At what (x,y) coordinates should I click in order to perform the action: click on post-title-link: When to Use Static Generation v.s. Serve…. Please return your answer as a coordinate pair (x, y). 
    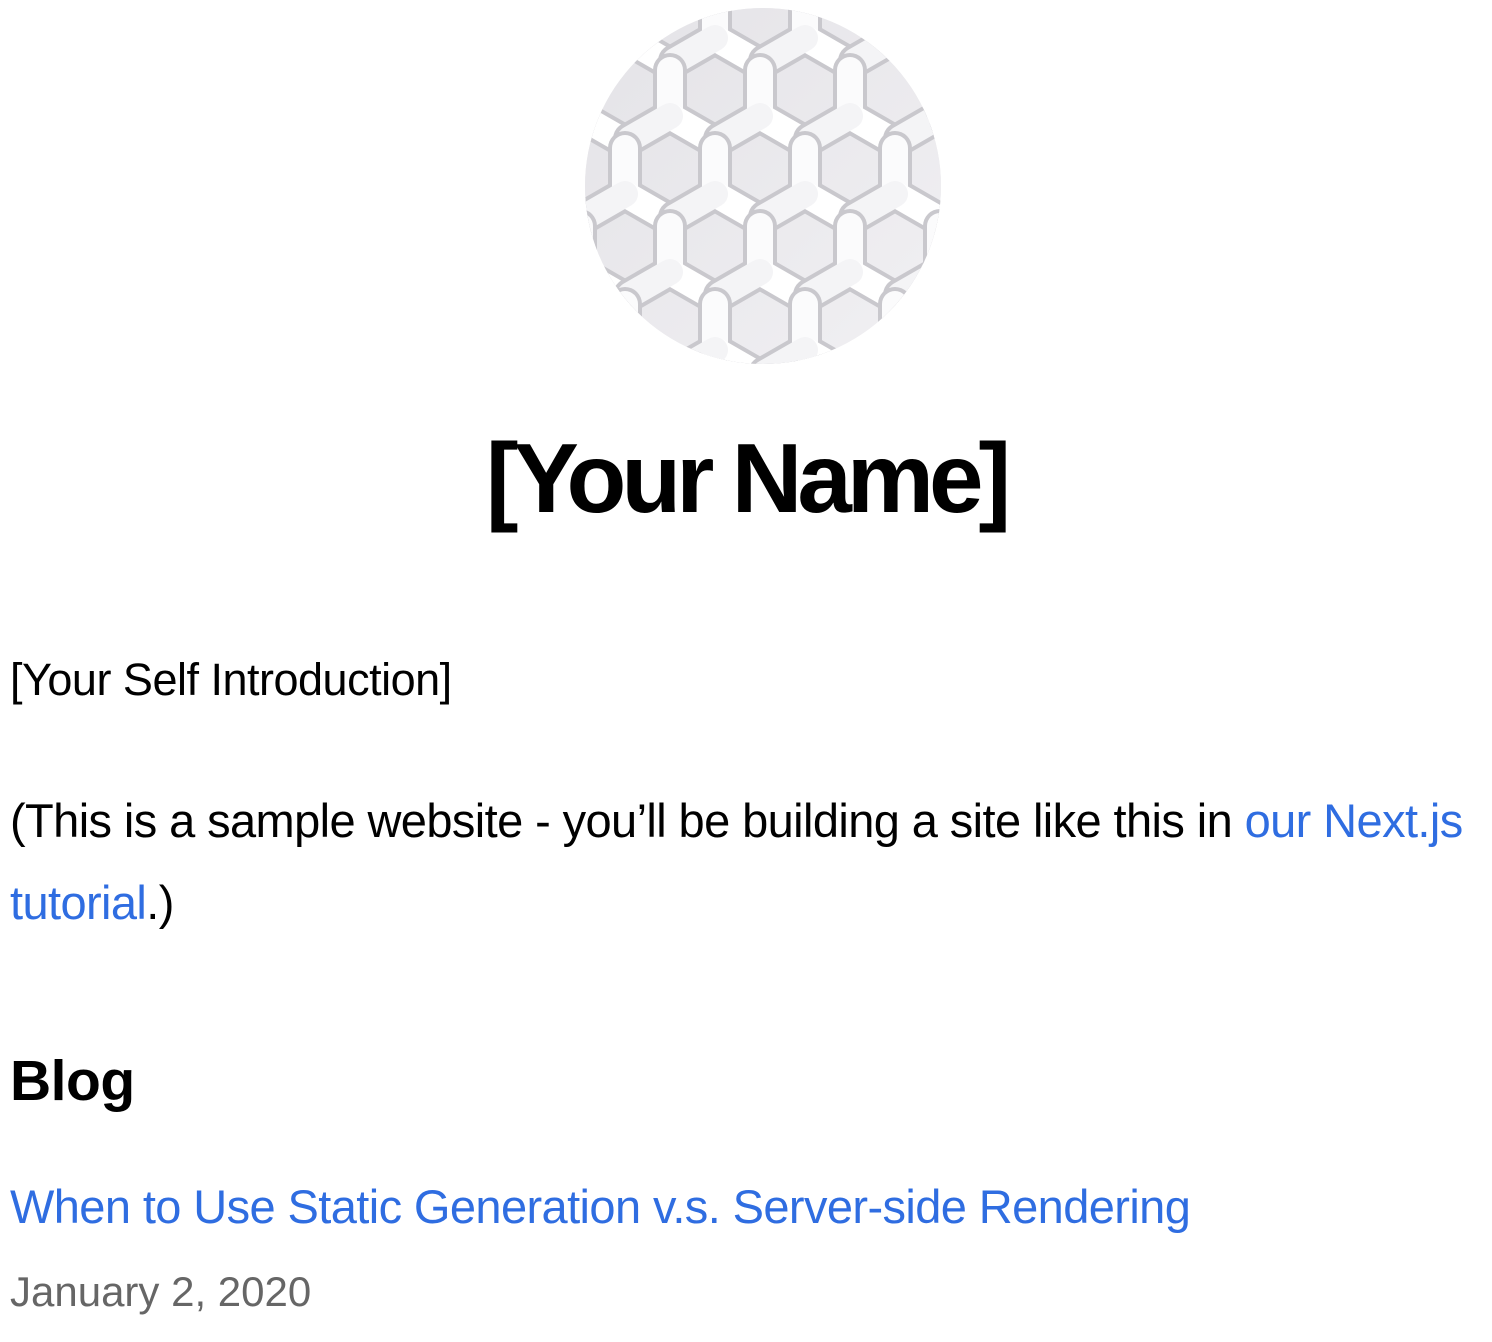
    Looking at the image, I should click on (600, 1207).